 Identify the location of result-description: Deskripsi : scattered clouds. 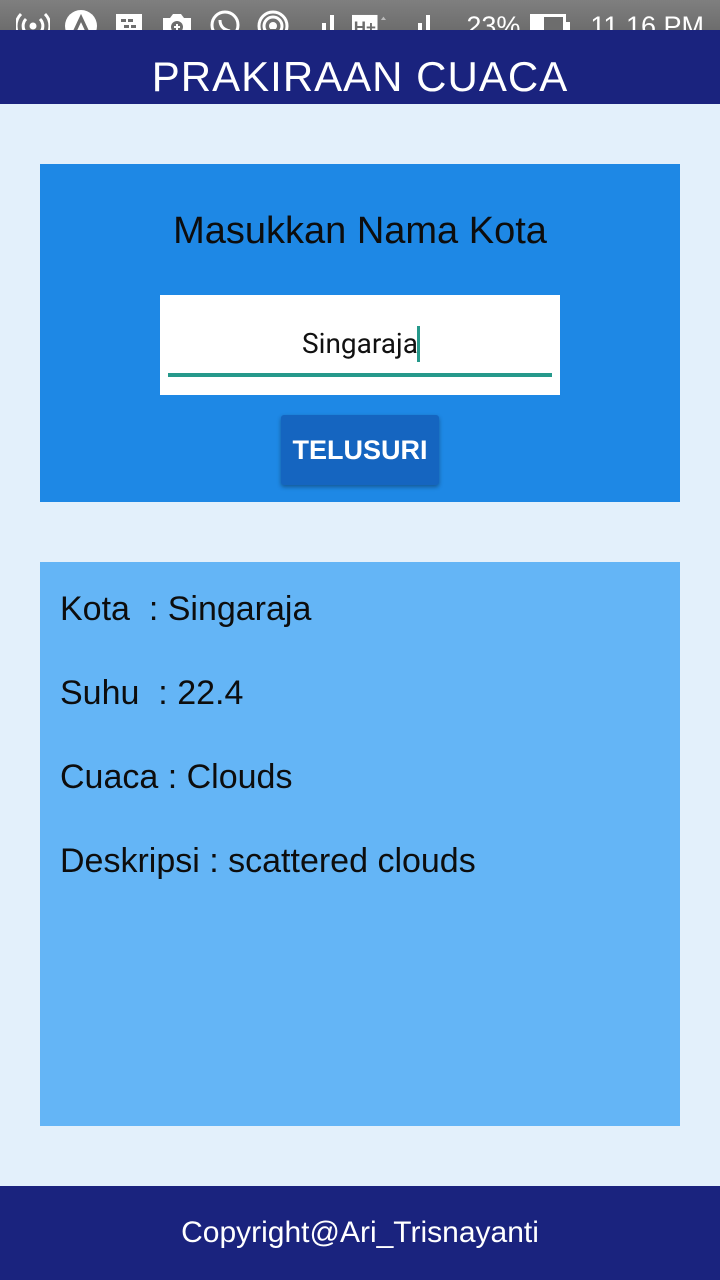
(268, 861).